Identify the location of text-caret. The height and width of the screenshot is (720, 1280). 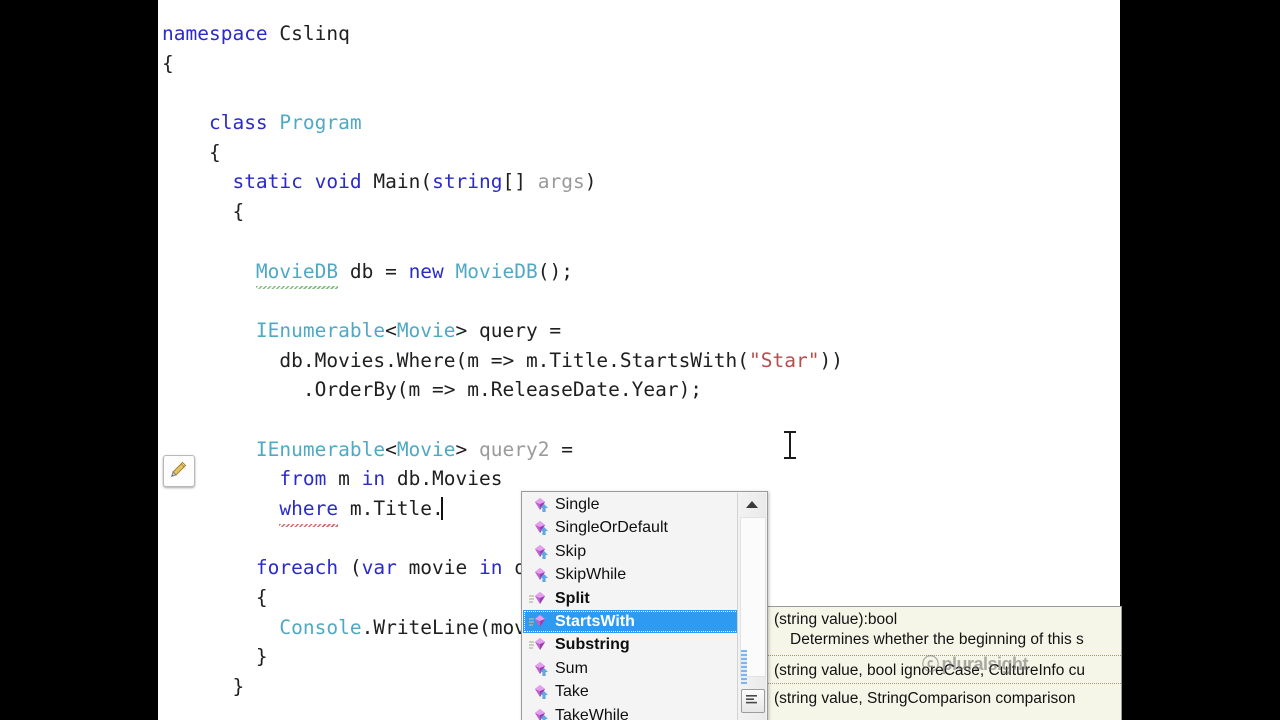
(442, 509).